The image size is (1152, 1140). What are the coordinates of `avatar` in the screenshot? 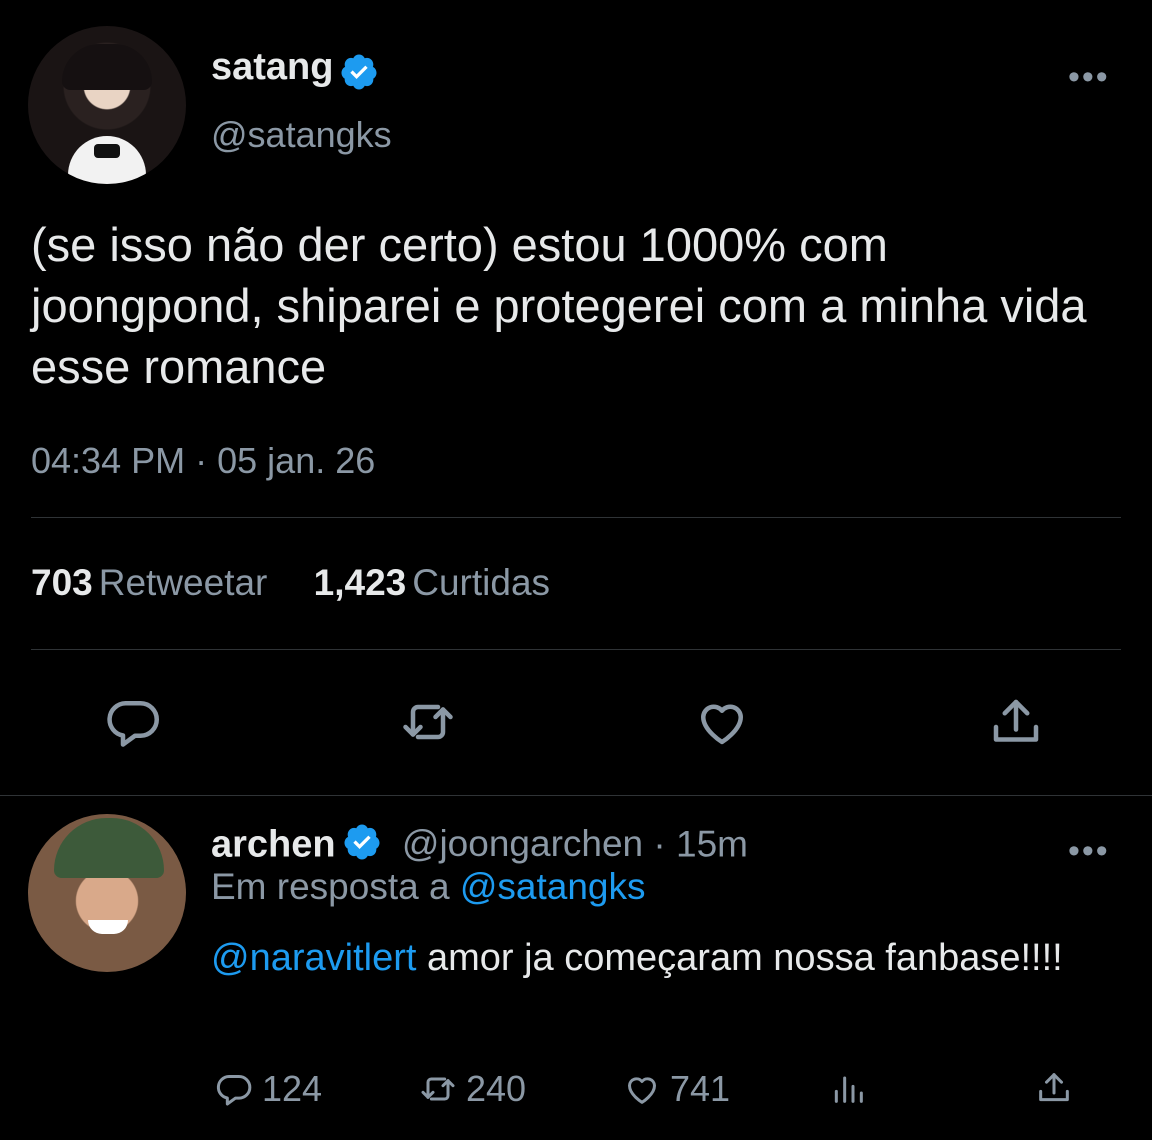 It's located at (107, 105).